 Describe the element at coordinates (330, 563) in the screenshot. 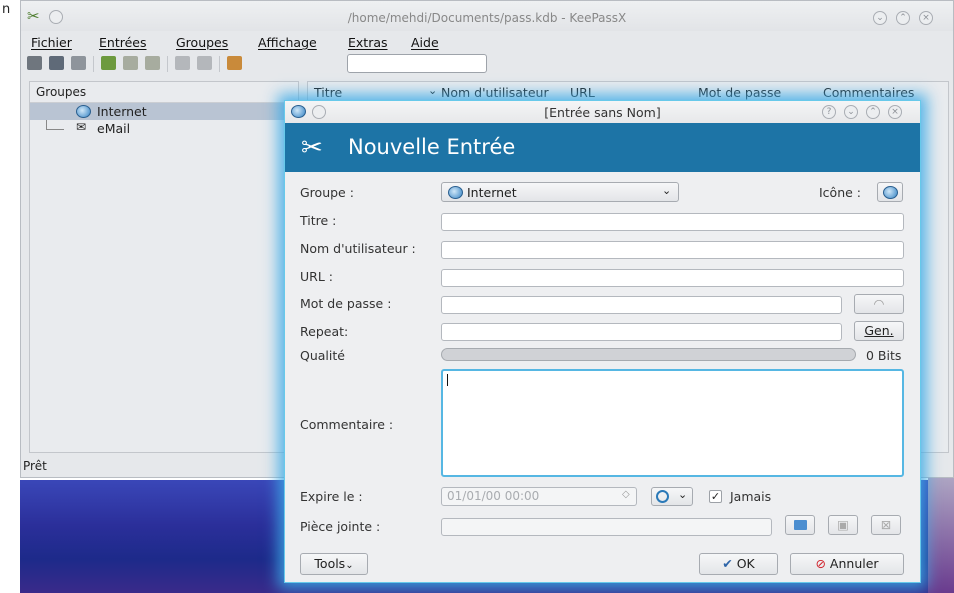

I see `tools-button-label: Tools` at that location.